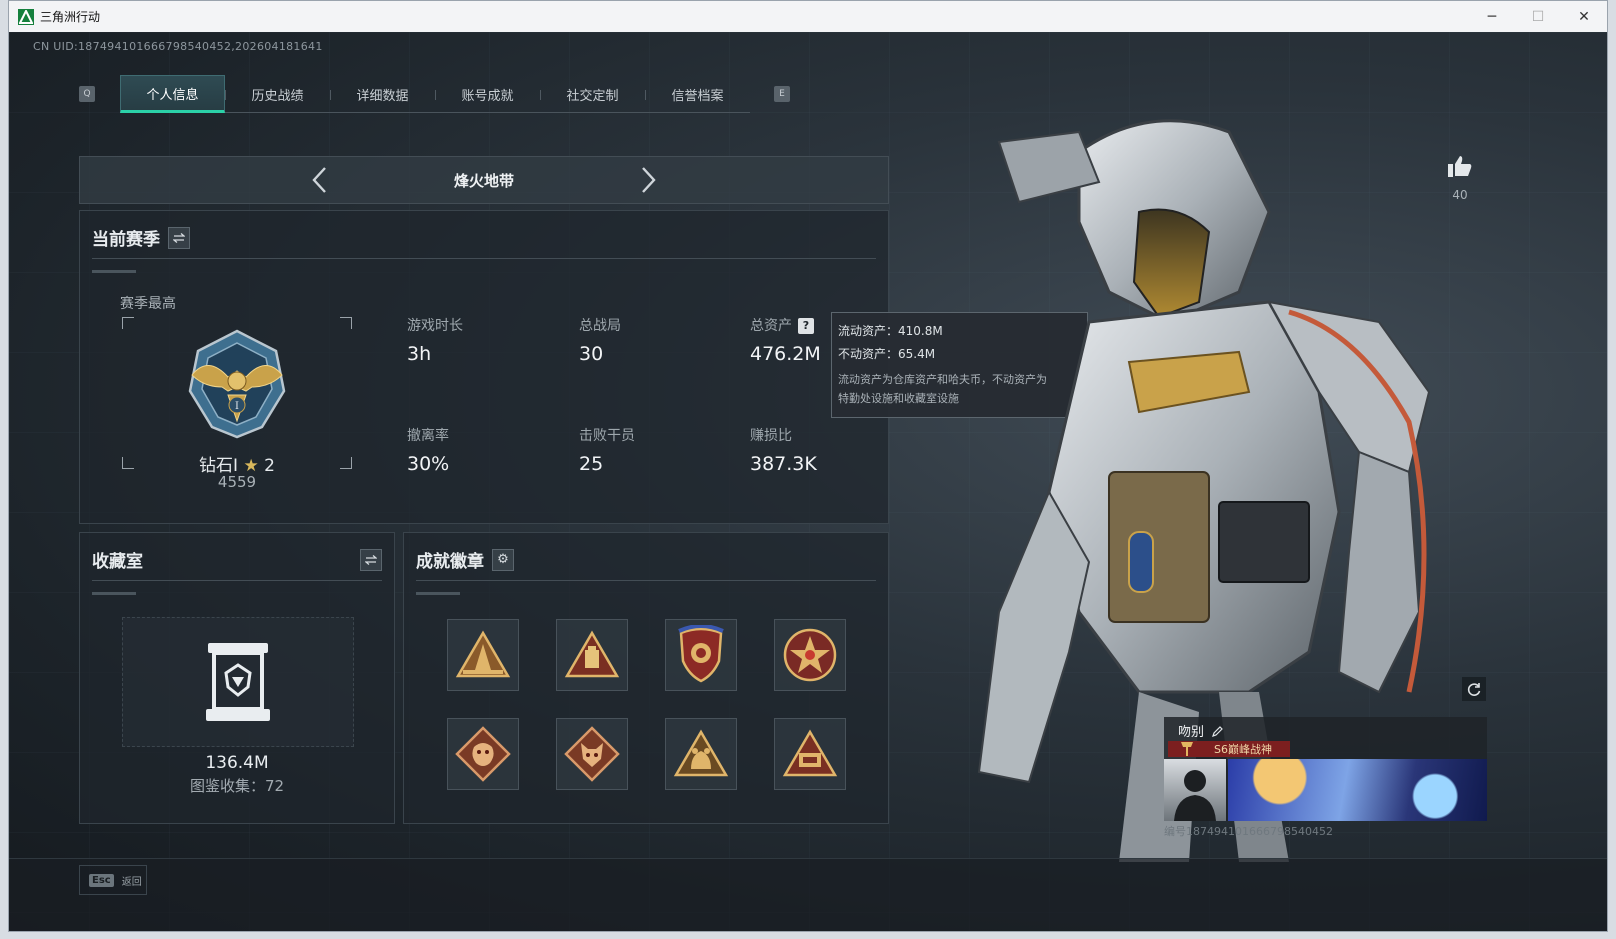 Image resolution: width=1616 pixels, height=939 pixels. What do you see at coordinates (591, 464) in the screenshot?
I see `stat-value: 25` at bounding box center [591, 464].